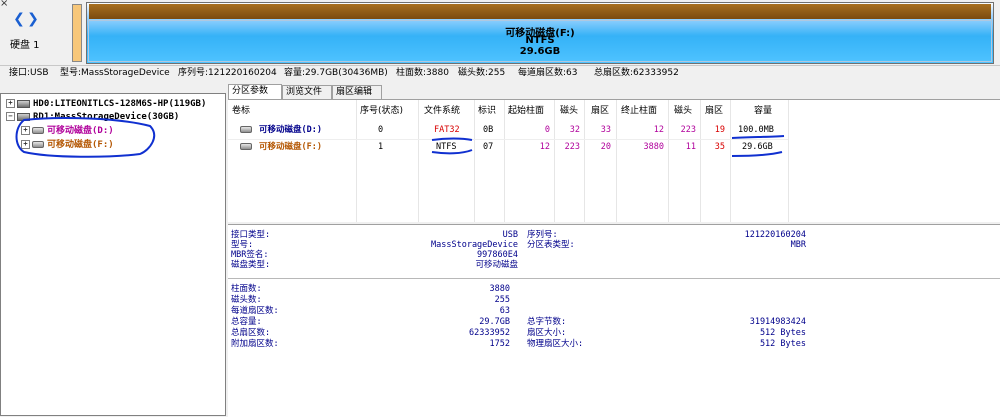 The height and width of the screenshot is (417, 1000). I want to click on tree-item-part-d: + 可移动磁盘(D:), so click(67, 131).